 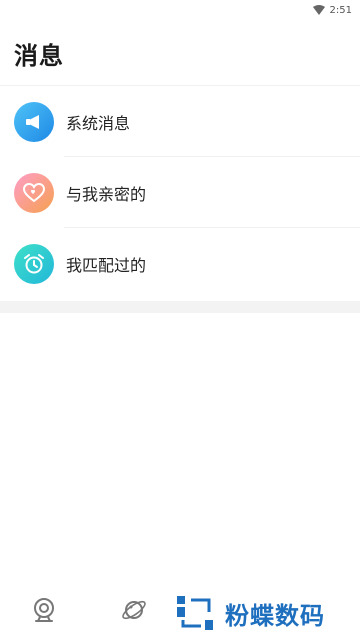 What do you see at coordinates (340, 10) in the screenshot?
I see `status-time: 2:51` at bounding box center [340, 10].